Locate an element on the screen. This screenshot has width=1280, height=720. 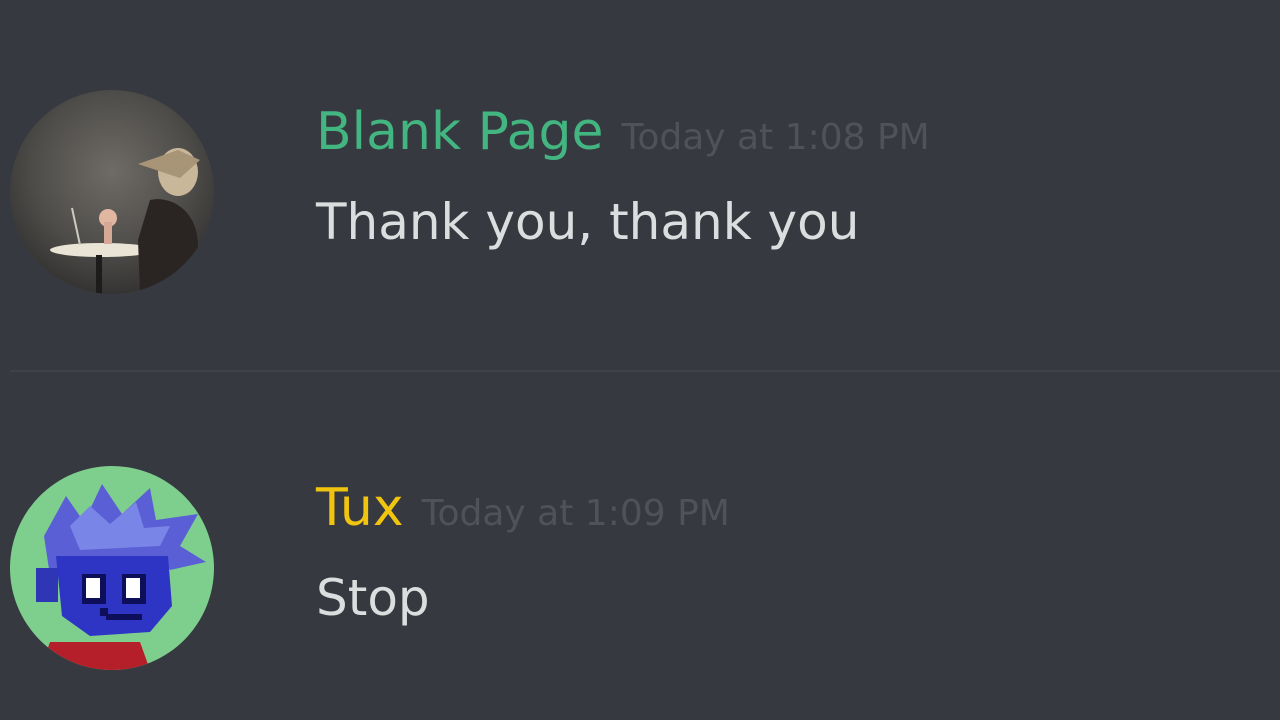
message-header: Tux Today at 1:09 PM is located at coordinates (523, 511).